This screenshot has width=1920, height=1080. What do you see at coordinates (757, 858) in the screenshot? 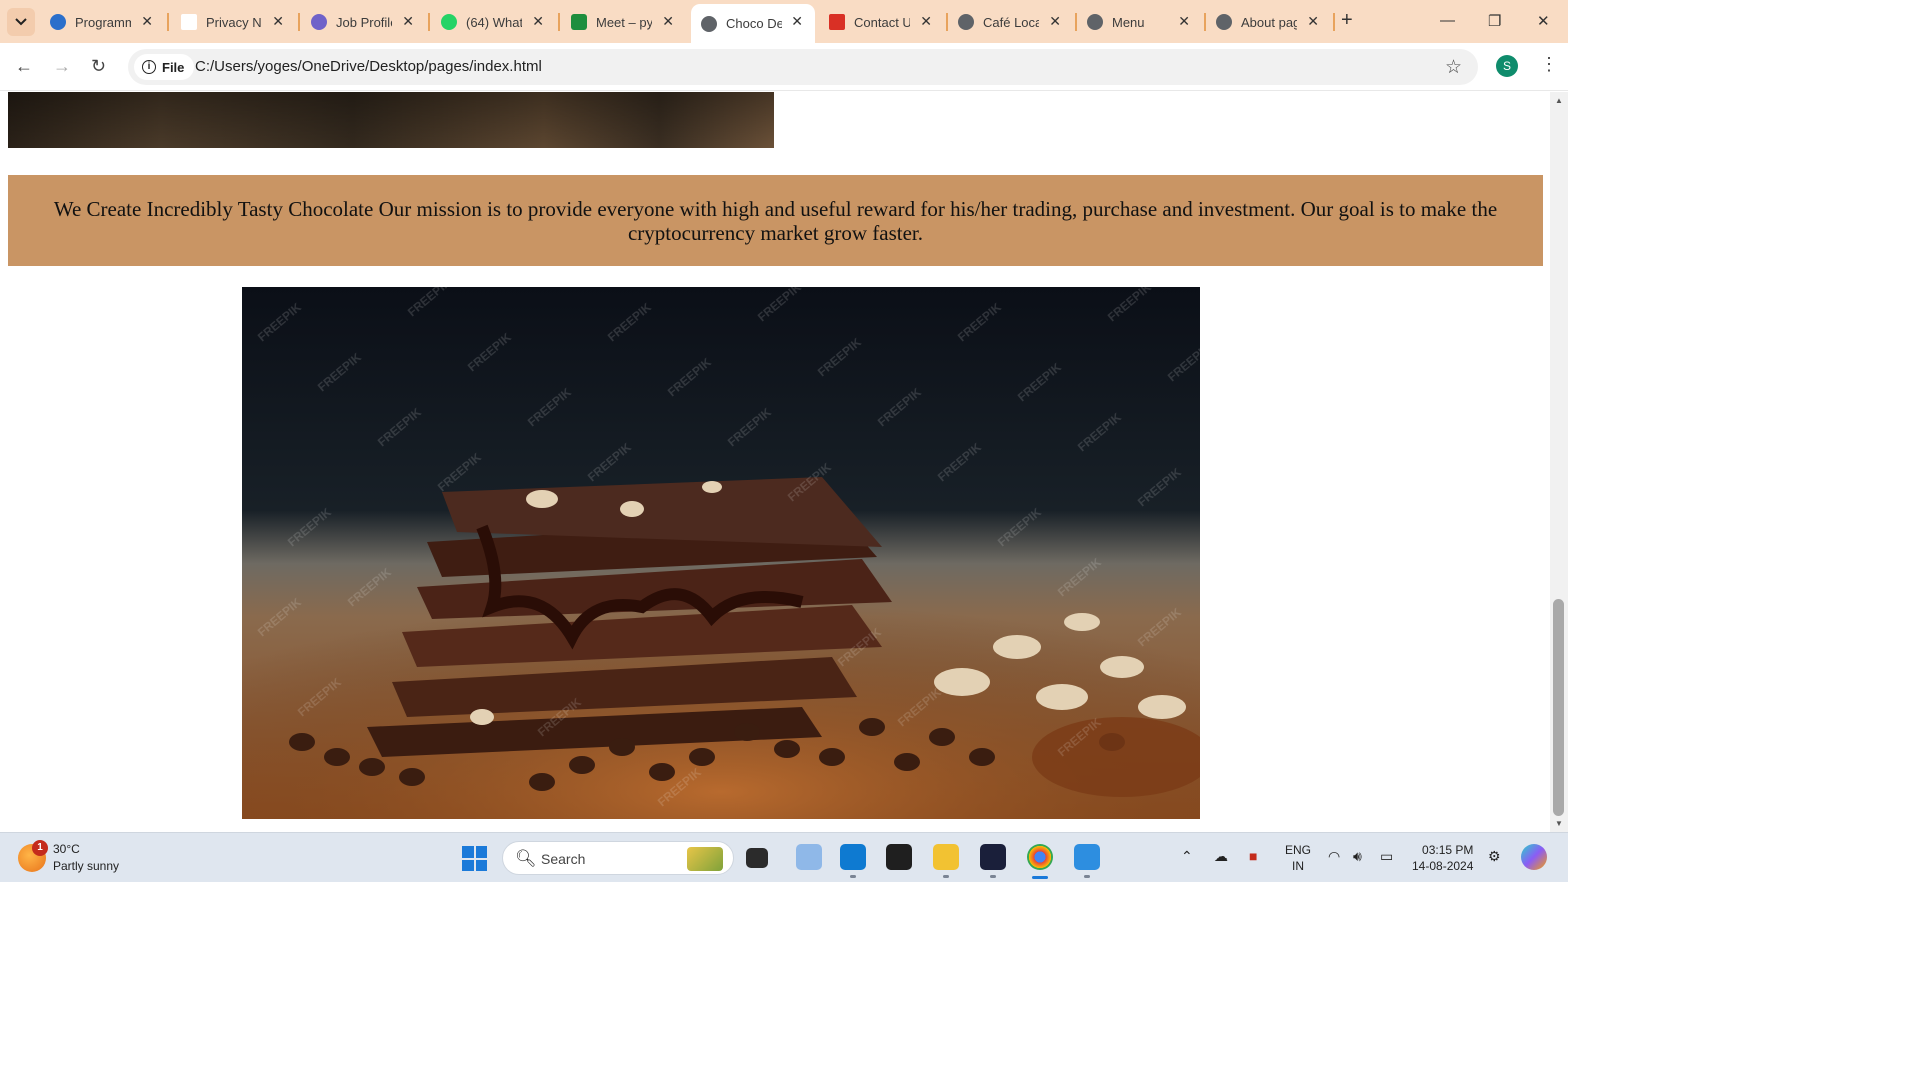
I see `task-view-icon` at bounding box center [757, 858].